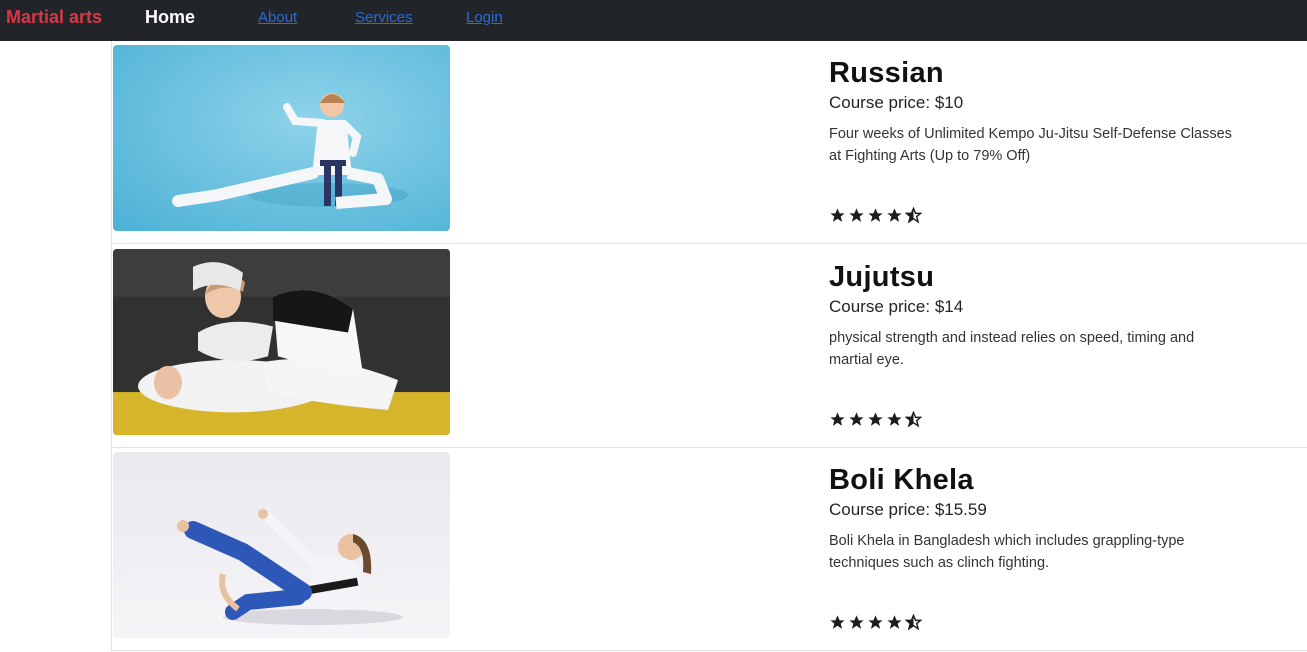  What do you see at coordinates (901, 480) in the screenshot?
I see `course-title: Boli Khela` at bounding box center [901, 480].